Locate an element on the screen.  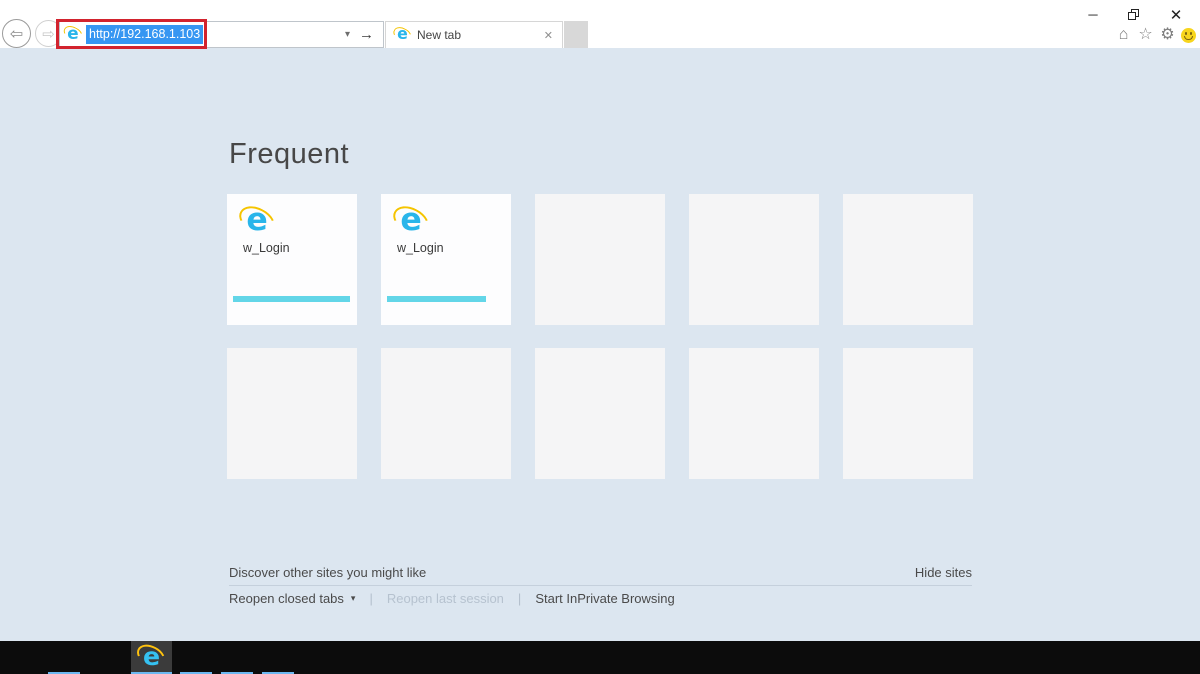
minimize-button: ─ is located at coordinates (1093, 14).